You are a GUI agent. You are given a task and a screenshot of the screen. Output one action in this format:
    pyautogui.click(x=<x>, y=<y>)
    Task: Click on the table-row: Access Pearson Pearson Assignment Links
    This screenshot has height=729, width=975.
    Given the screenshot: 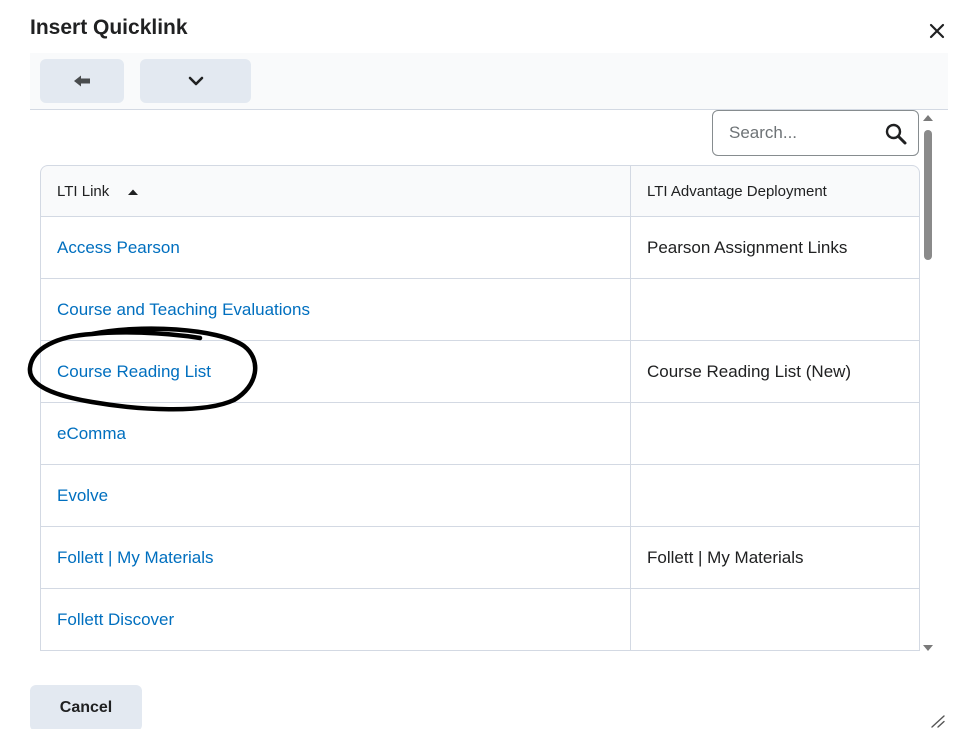 What is the action you would take?
    pyautogui.click(x=480, y=248)
    